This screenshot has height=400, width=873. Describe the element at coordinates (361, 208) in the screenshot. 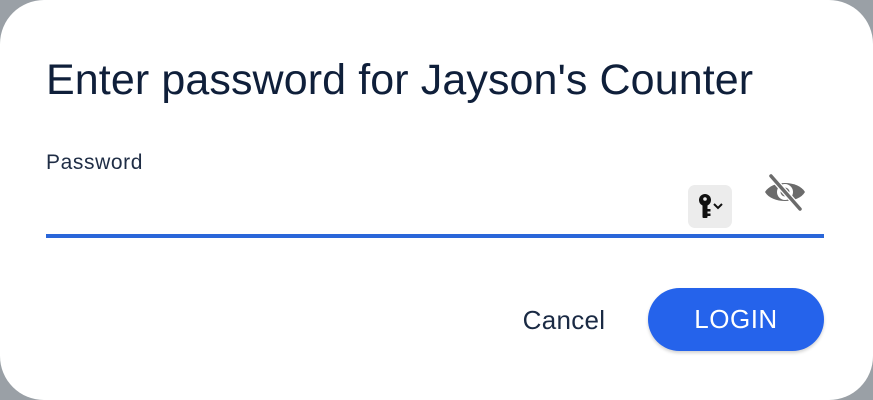

I see `password-input` at that location.